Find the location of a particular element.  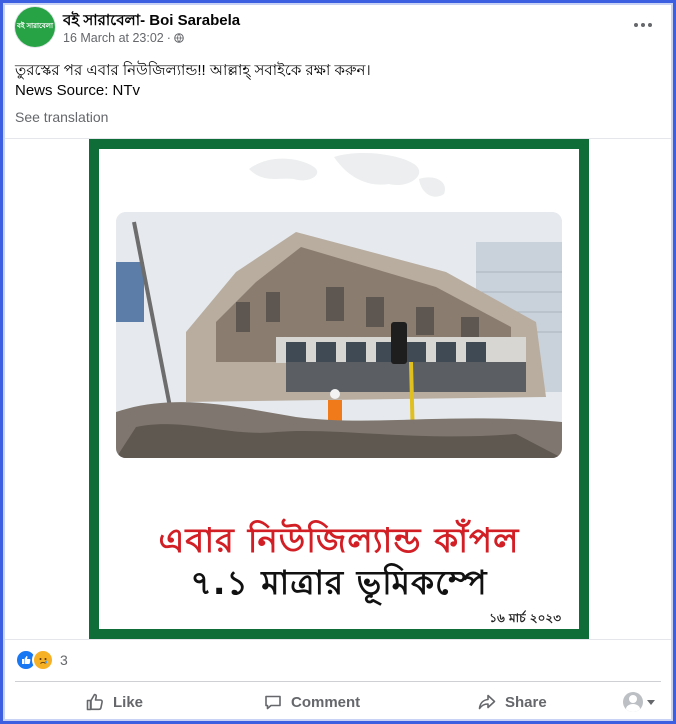

more-icon is located at coordinates (636, 25).